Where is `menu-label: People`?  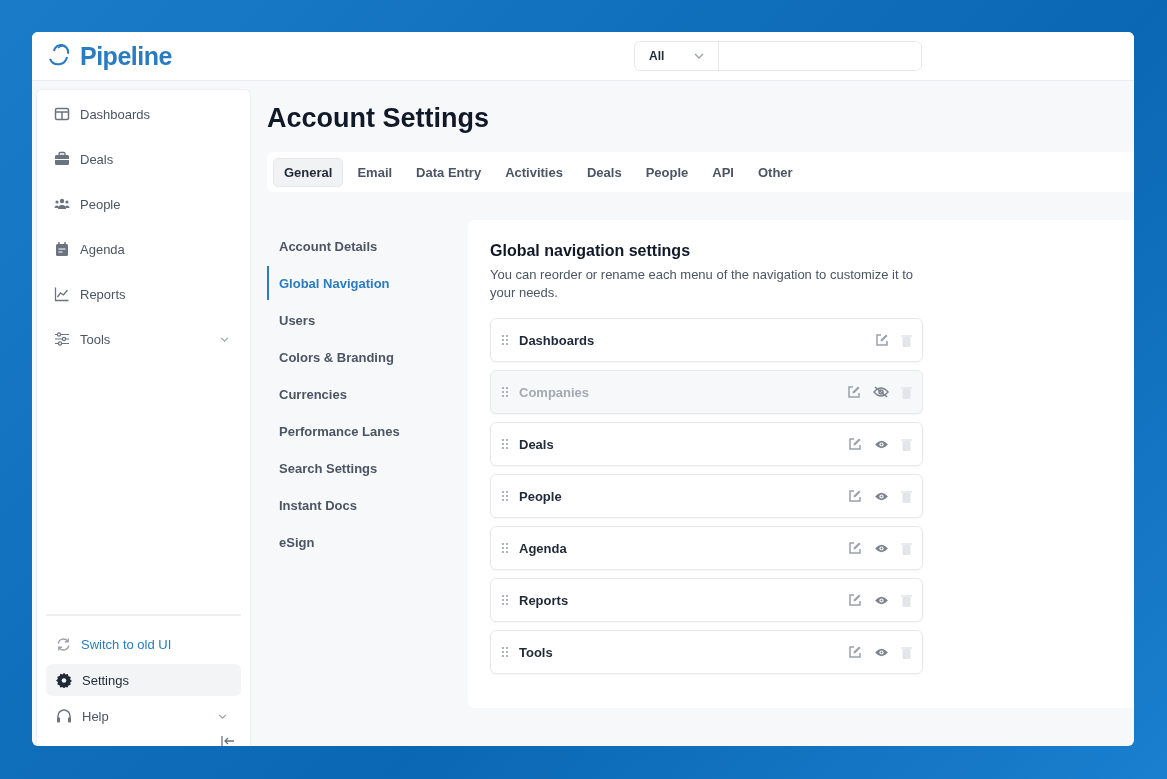
menu-label: People is located at coordinates (541, 496).